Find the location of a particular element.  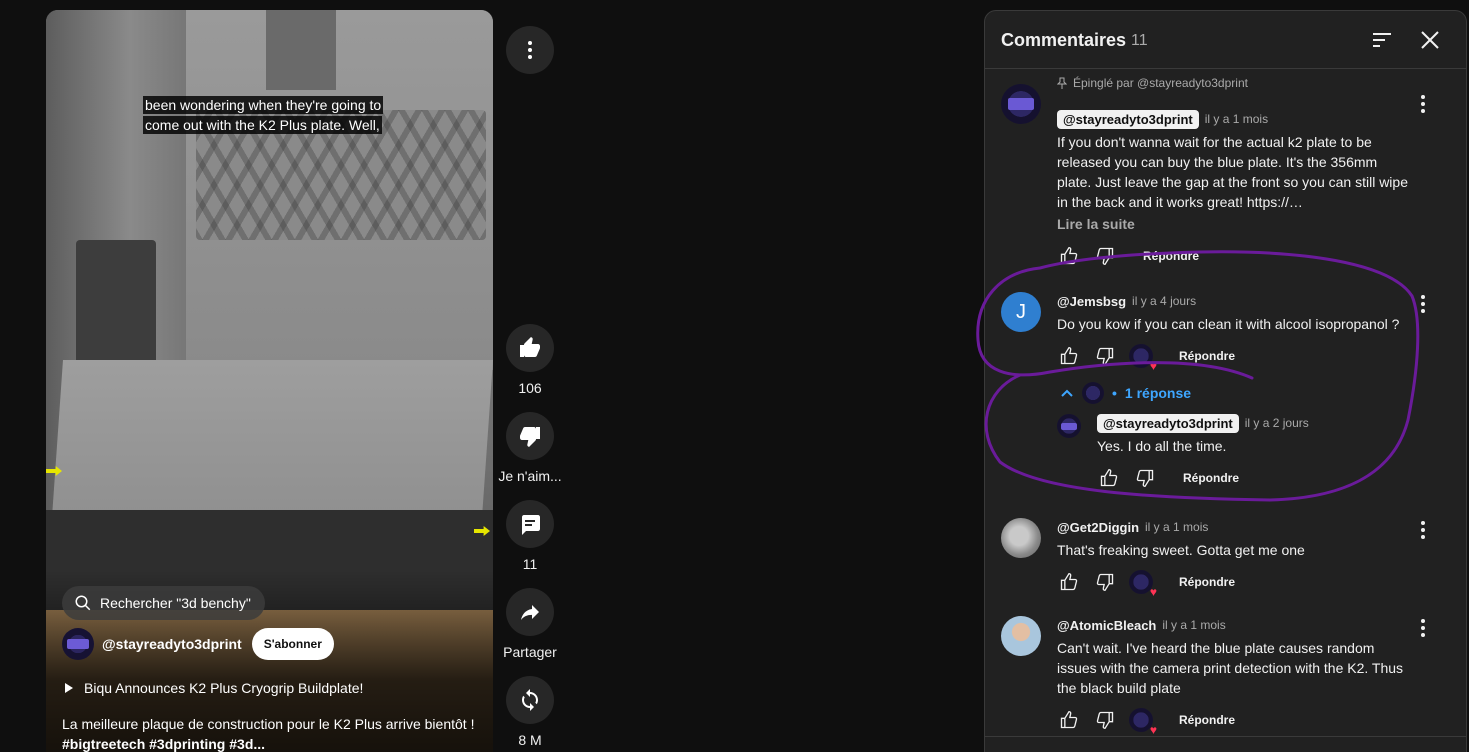

comments-button is located at coordinates (530, 524).